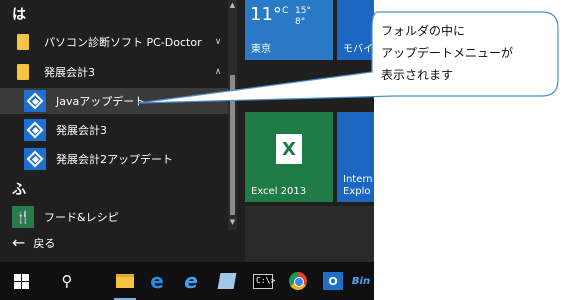  I want to click on callout-text: フォルダの中に アップデートメニューが 表示されます, so click(456, 53).